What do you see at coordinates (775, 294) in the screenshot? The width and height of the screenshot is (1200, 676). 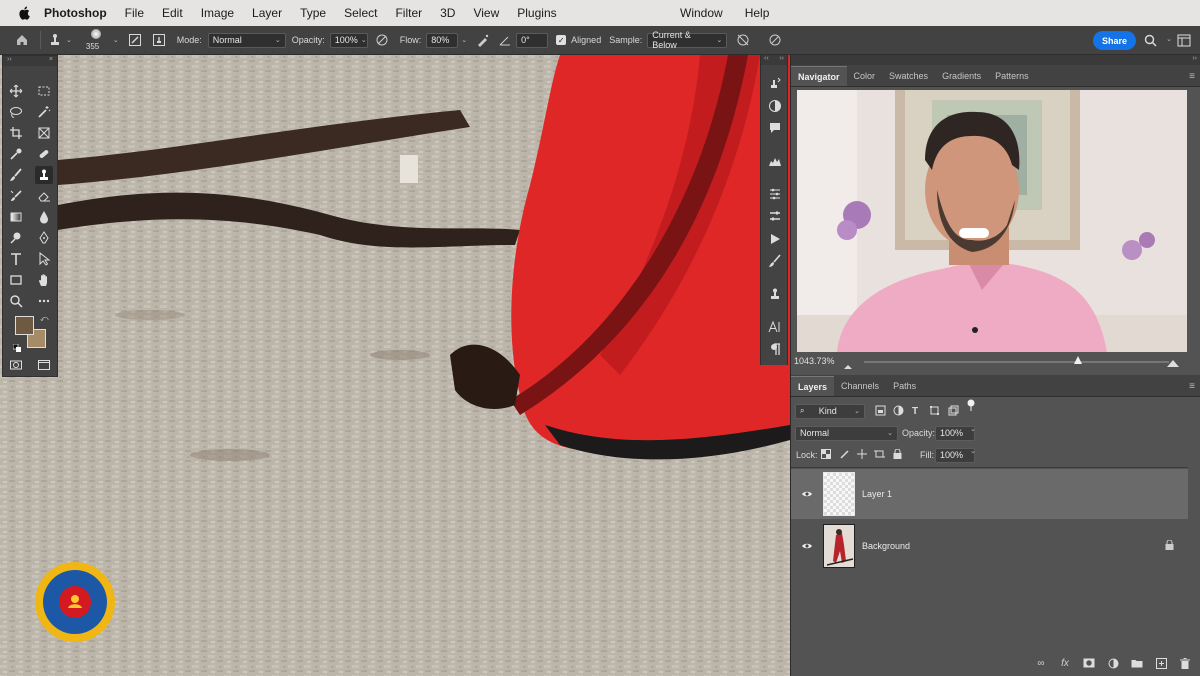 I see `tool-presets-icon` at bounding box center [775, 294].